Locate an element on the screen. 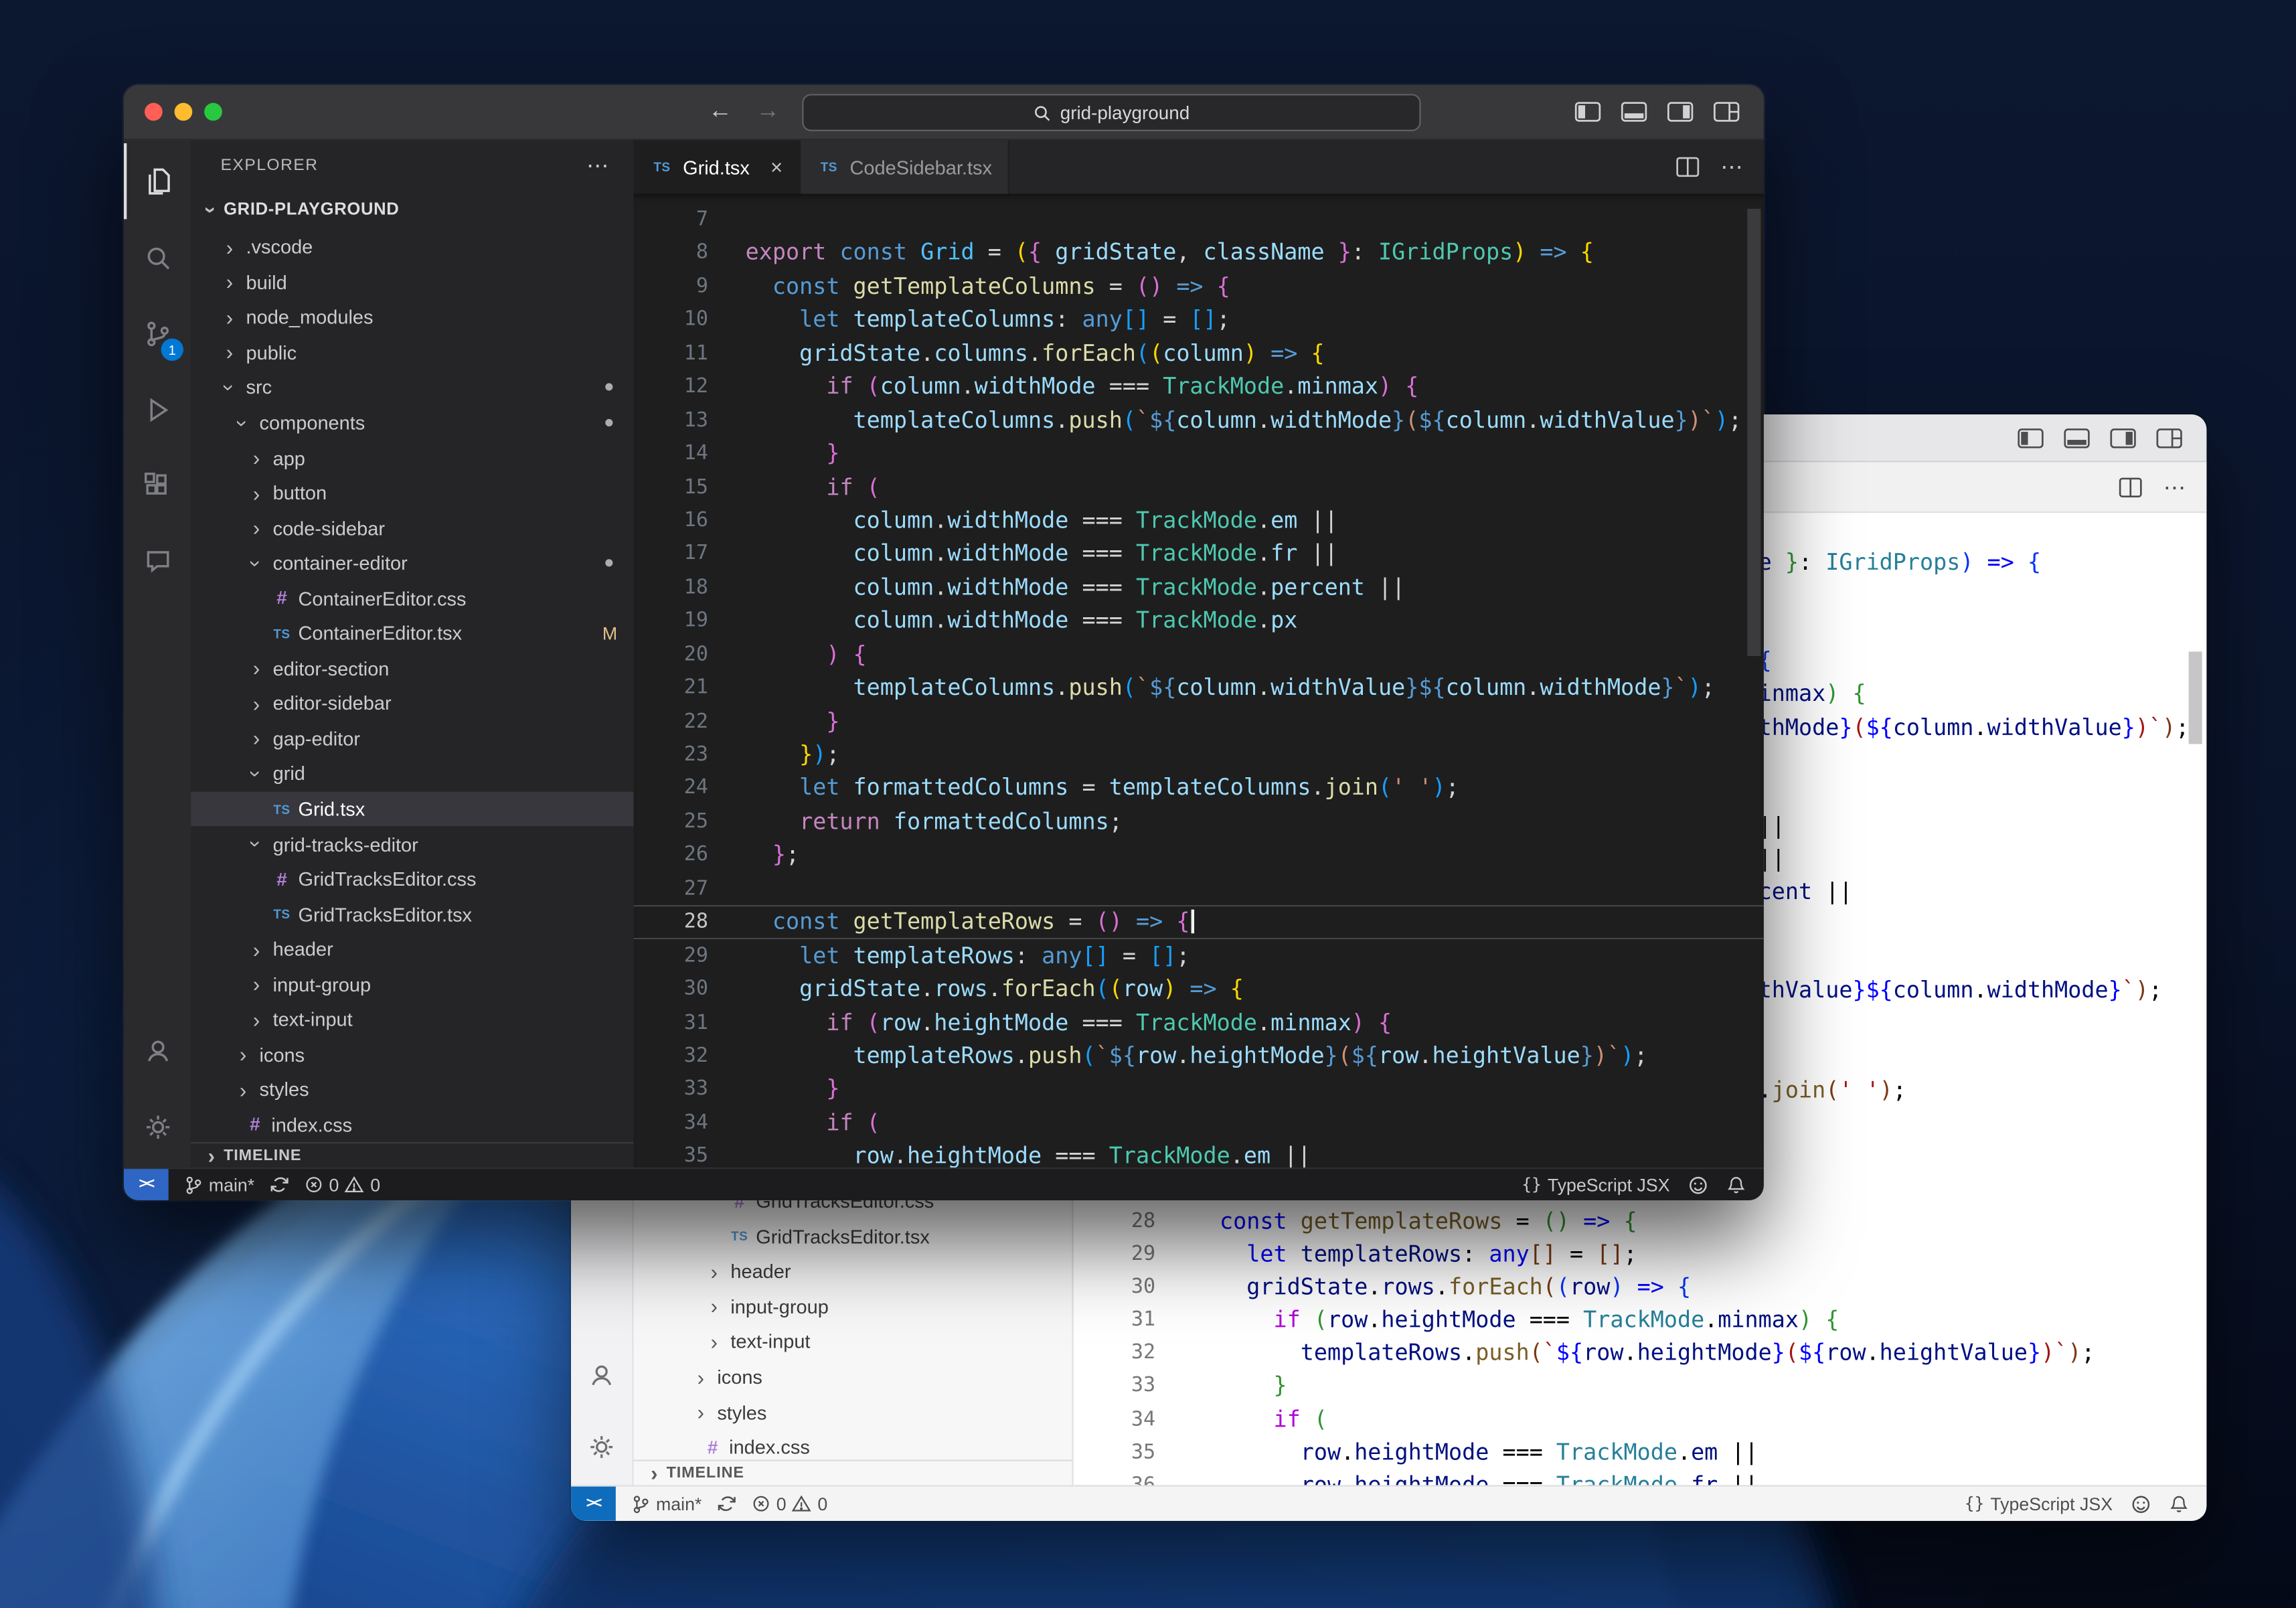 The image size is (2296, 1608). code-line-26: 26 }; is located at coordinates (1199, 855).